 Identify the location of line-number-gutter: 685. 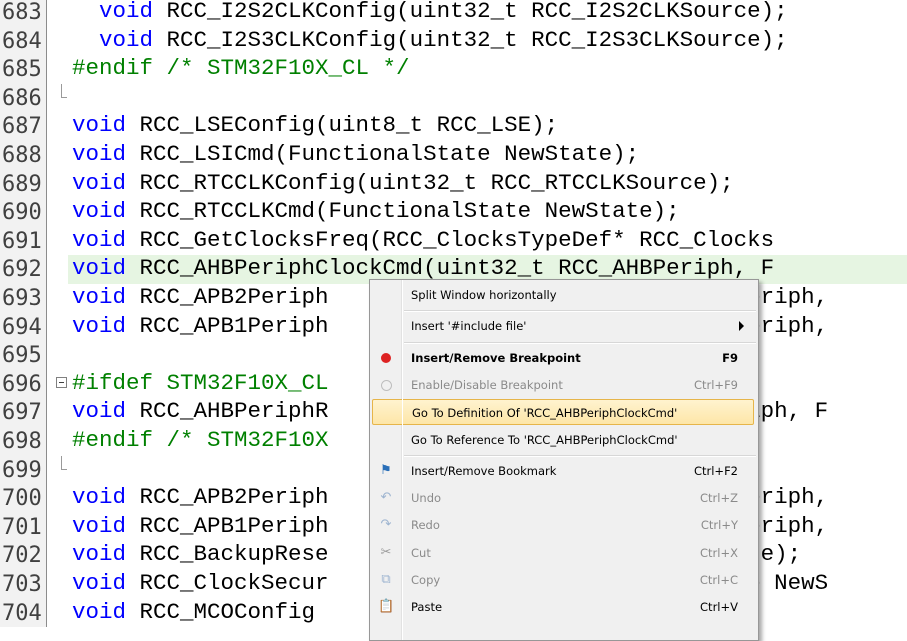
(23, 69).